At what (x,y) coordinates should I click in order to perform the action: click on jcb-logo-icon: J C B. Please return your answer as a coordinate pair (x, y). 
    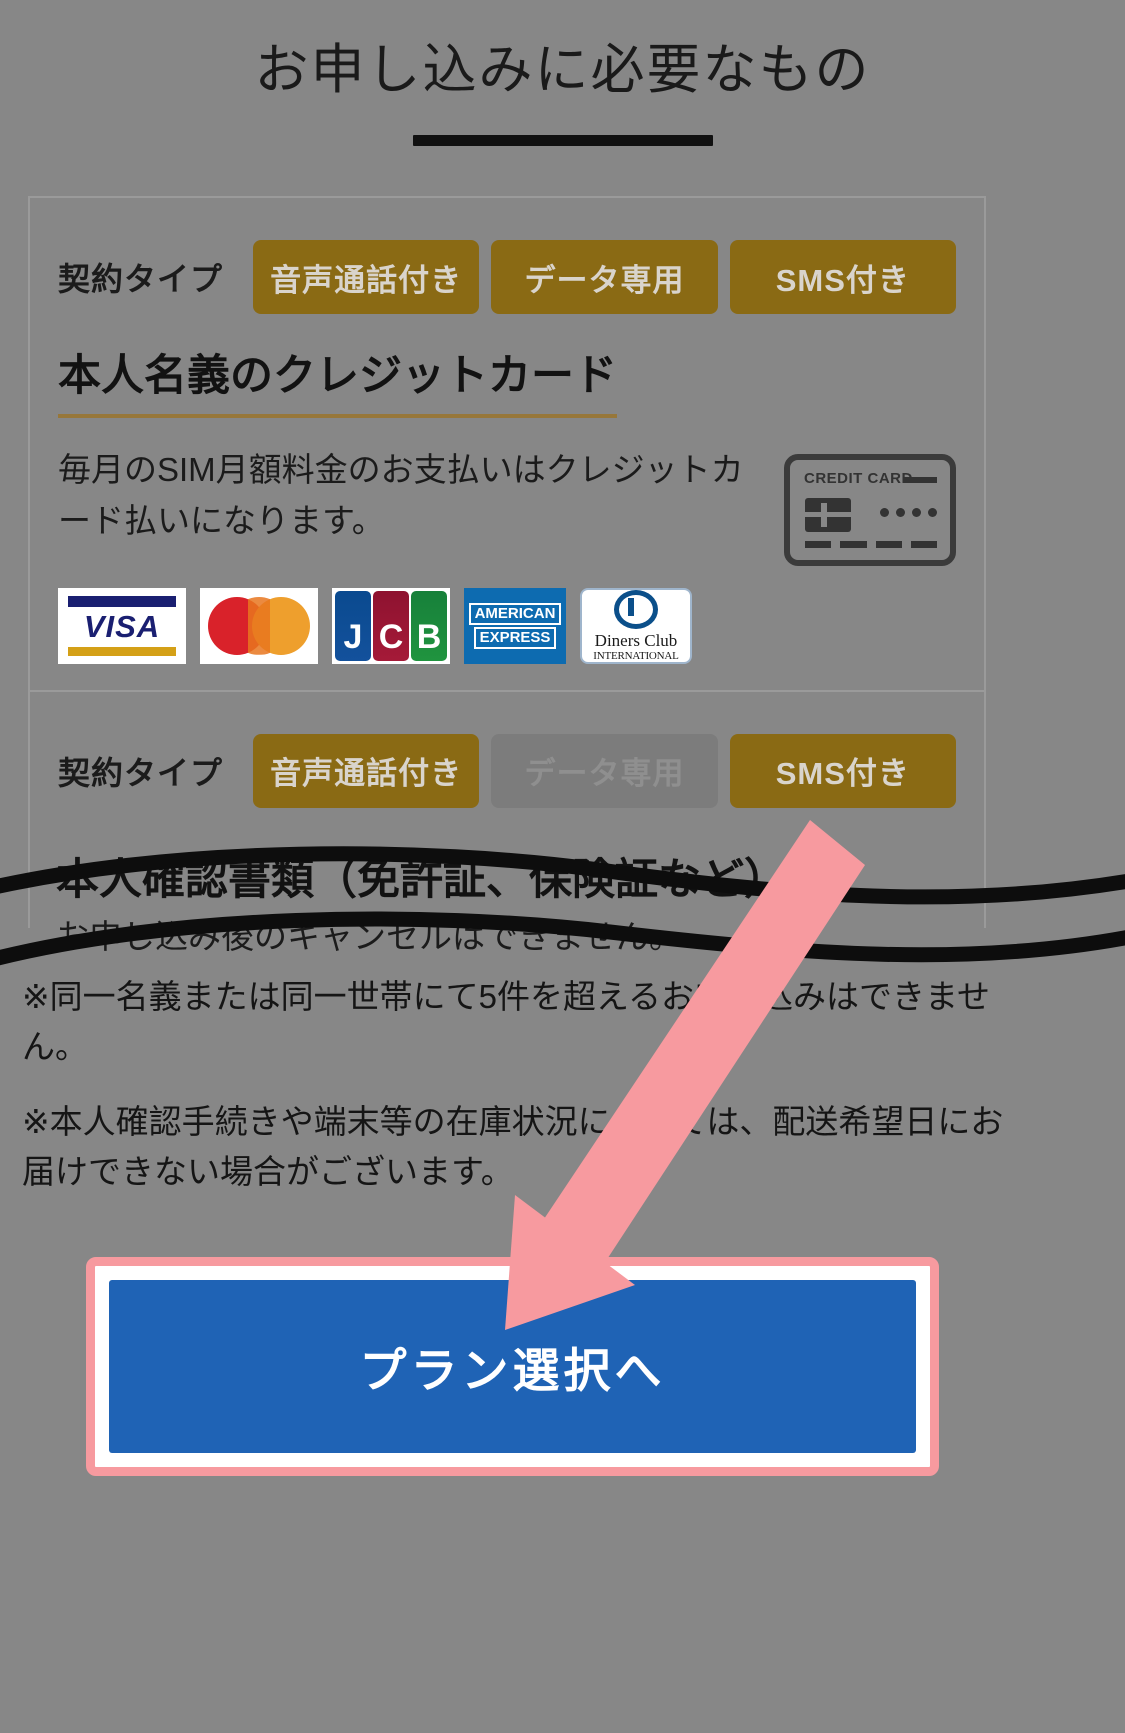
    Looking at the image, I should click on (391, 625).